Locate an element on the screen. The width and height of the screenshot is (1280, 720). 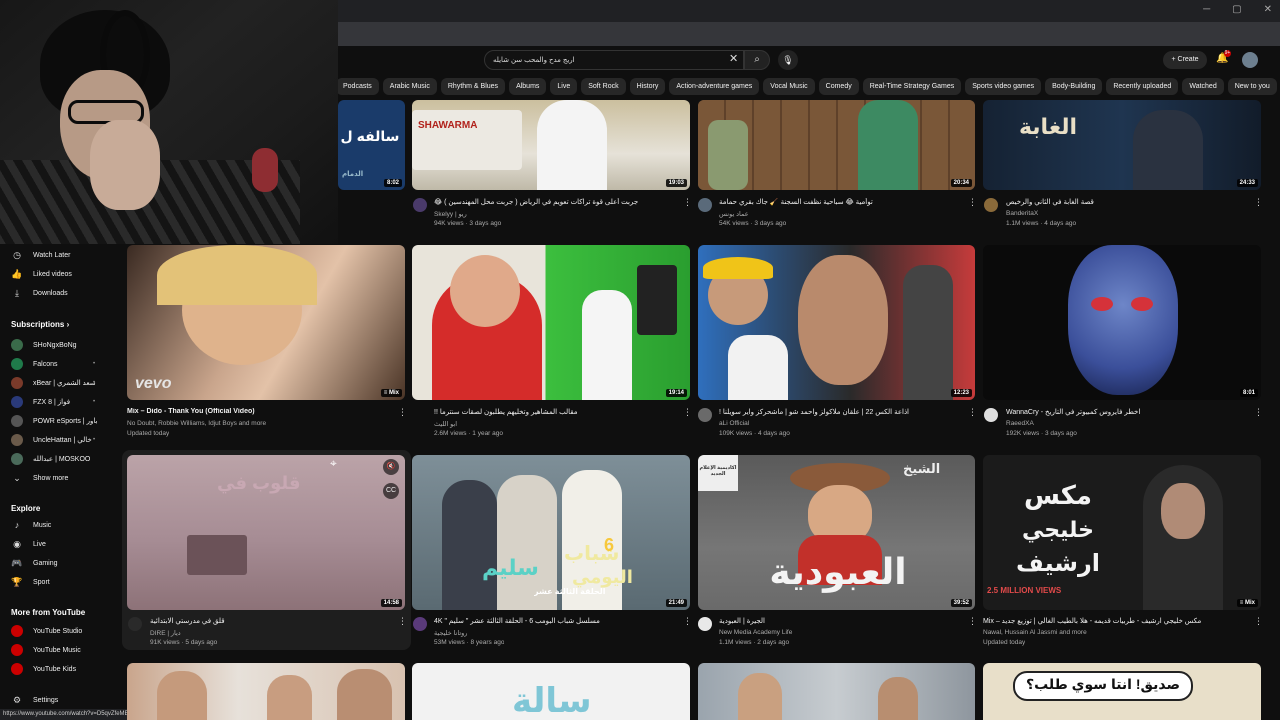
sidebar-sub-item: POWR eSports | باور is located at coordinates (54, 421).